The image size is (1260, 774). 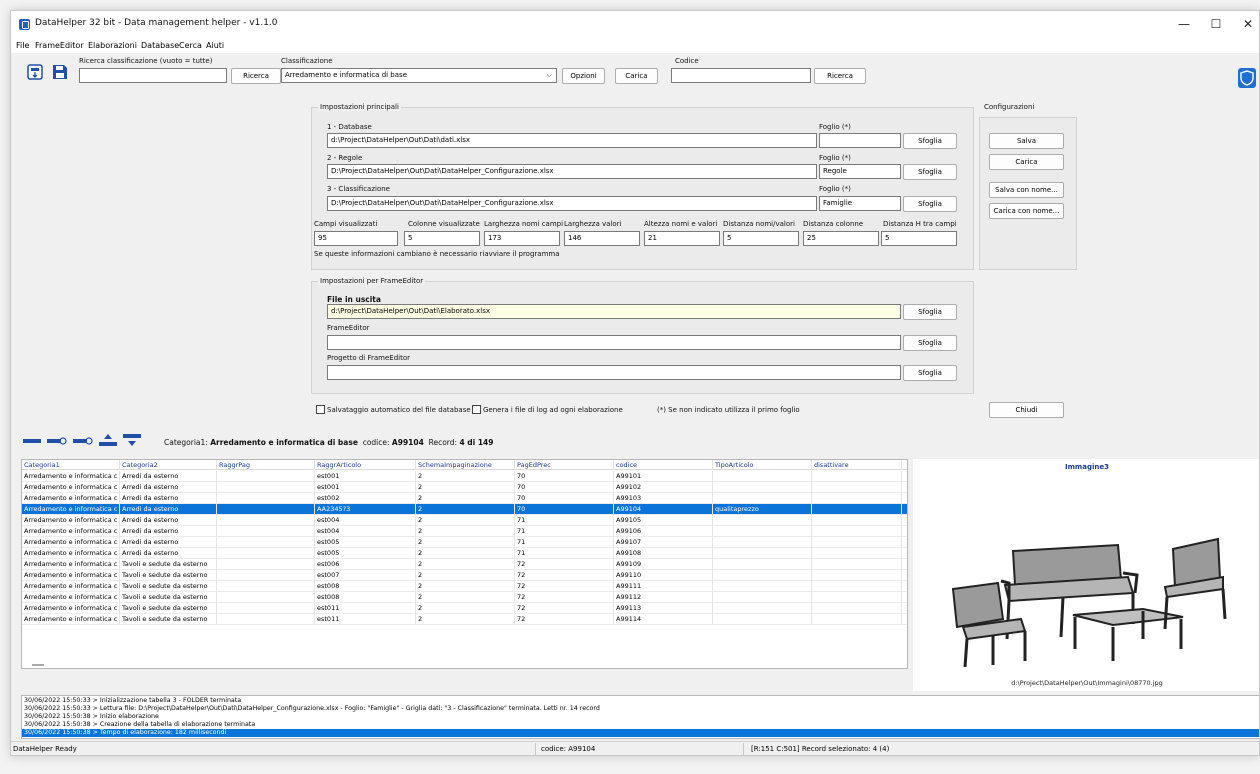 I want to click on move-up-icon, so click(x=108, y=440).